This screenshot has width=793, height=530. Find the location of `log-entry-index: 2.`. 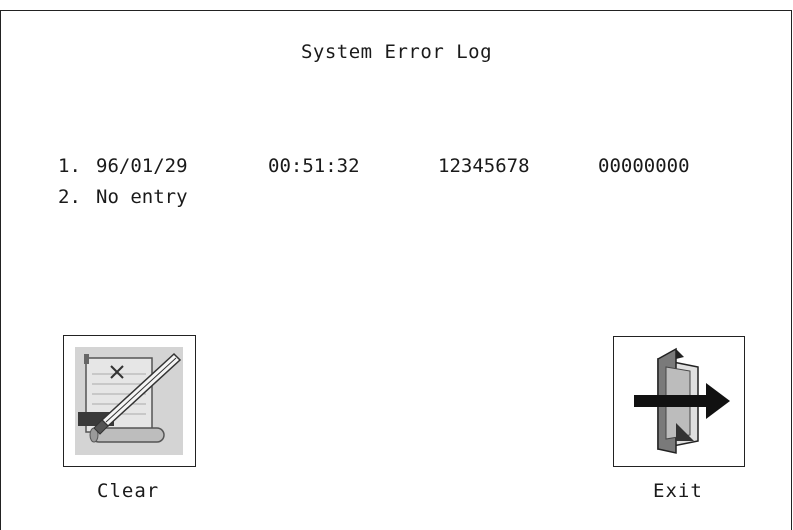

log-entry-index: 2. is located at coordinates (69, 197).